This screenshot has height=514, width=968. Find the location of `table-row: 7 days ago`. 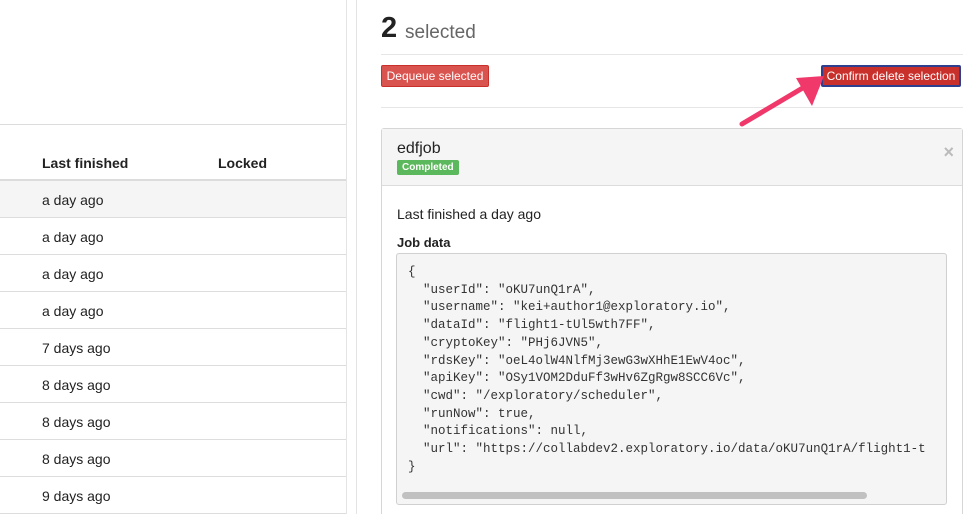

table-row: 7 days ago is located at coordinates (173, 347).